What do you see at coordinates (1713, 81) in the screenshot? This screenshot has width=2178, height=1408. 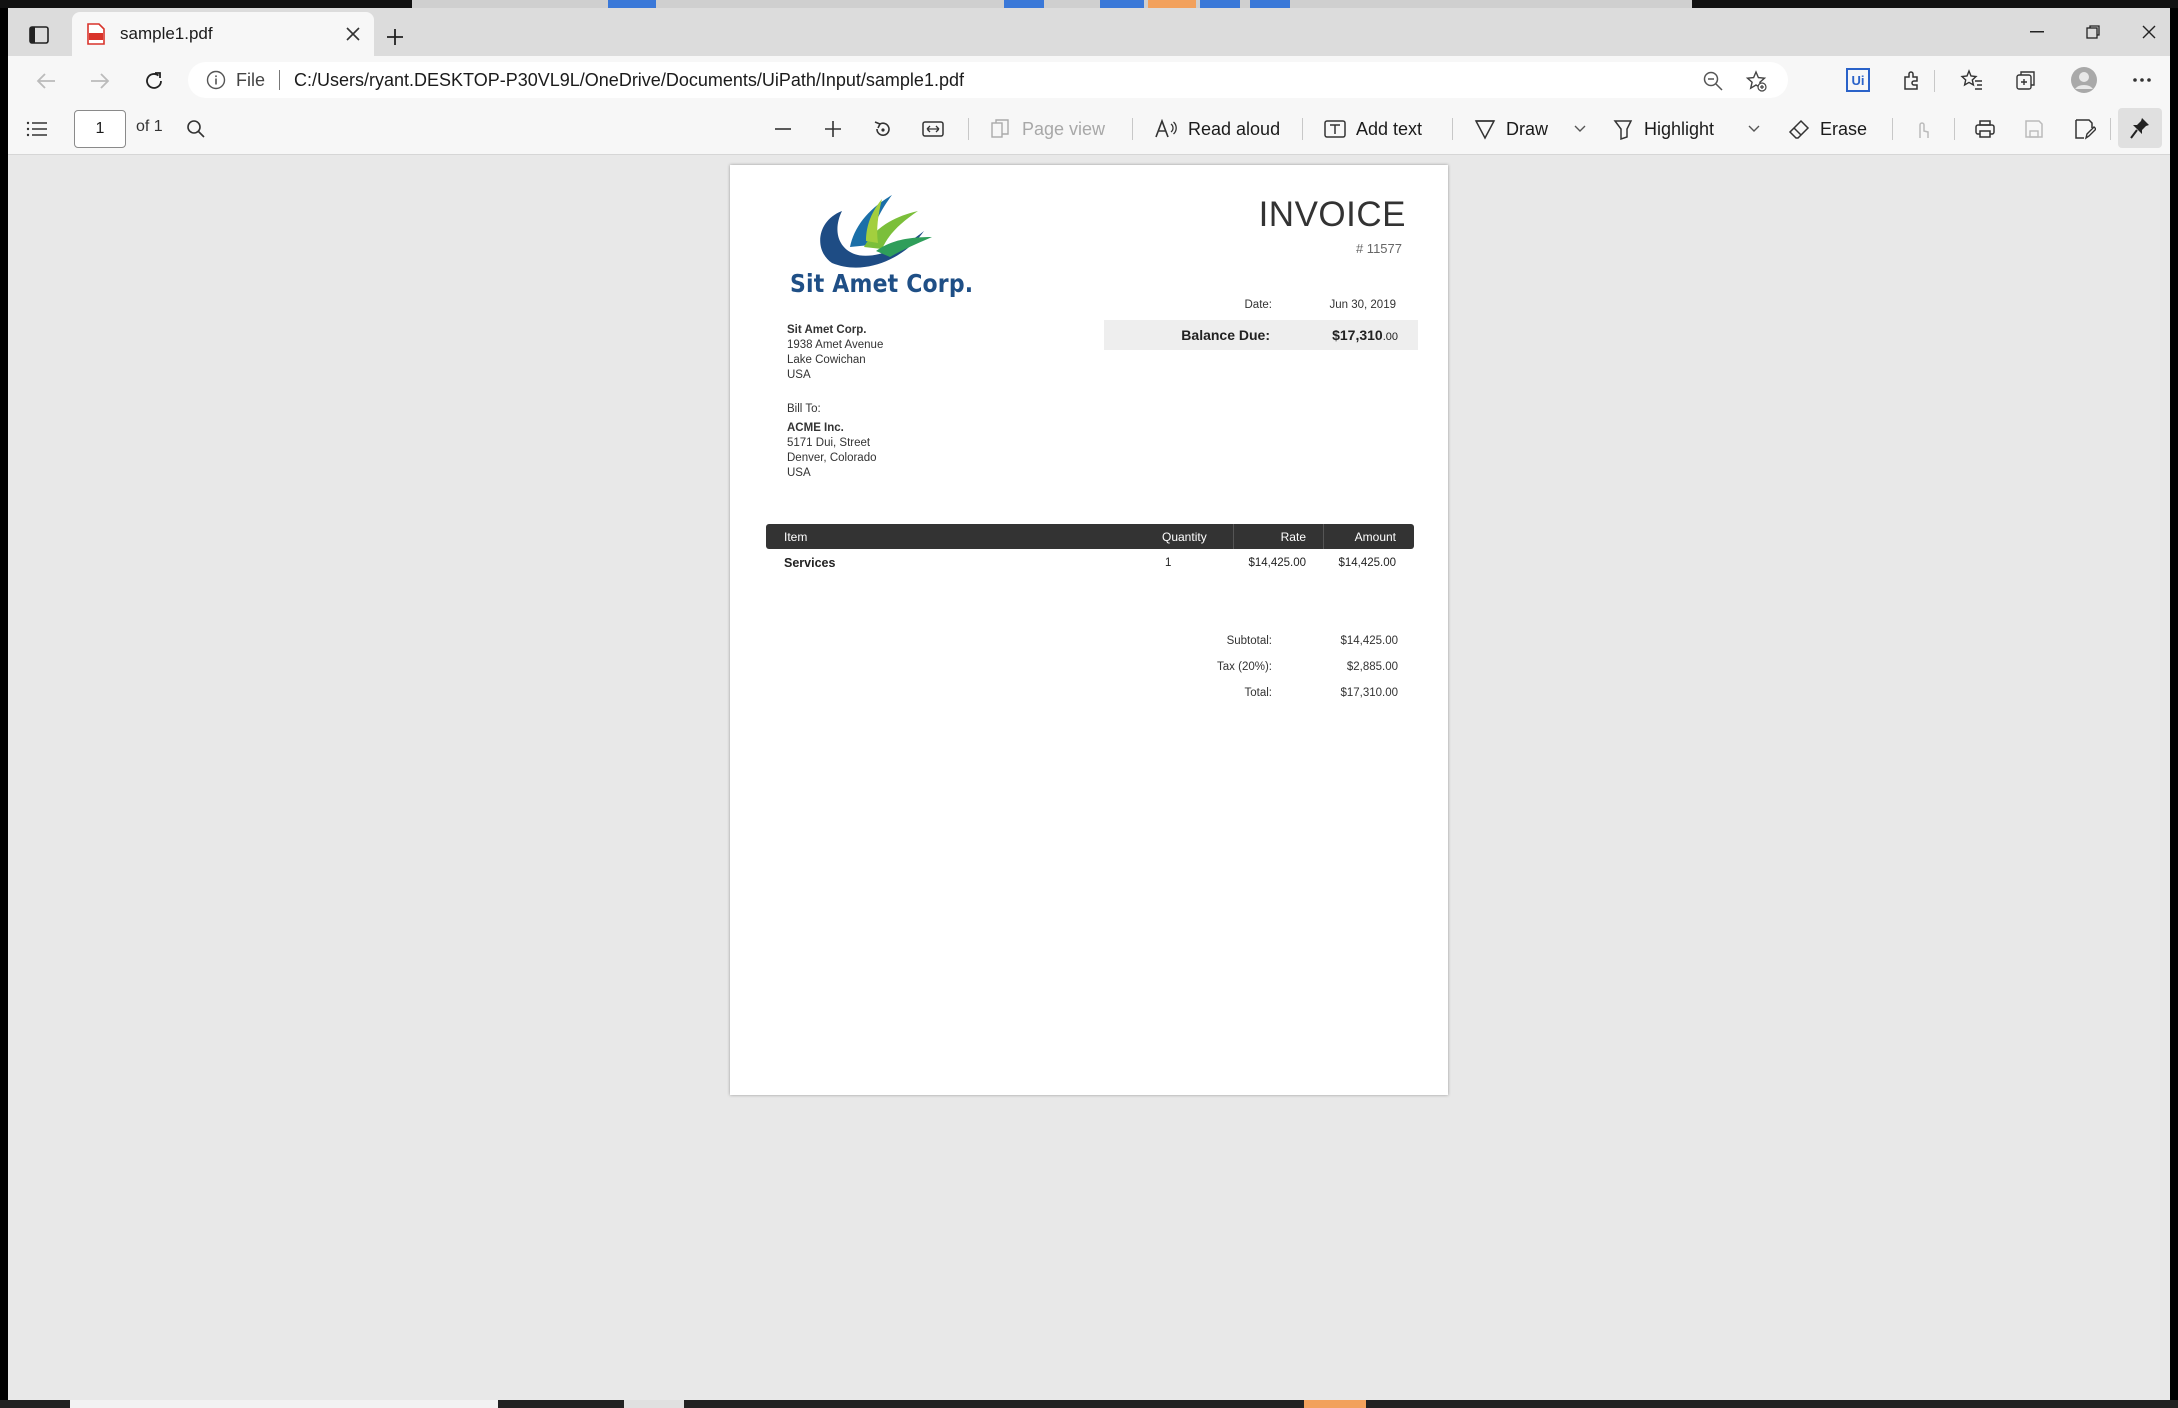 I see `zoom-out-icon` at bounding box center [1713, 81].